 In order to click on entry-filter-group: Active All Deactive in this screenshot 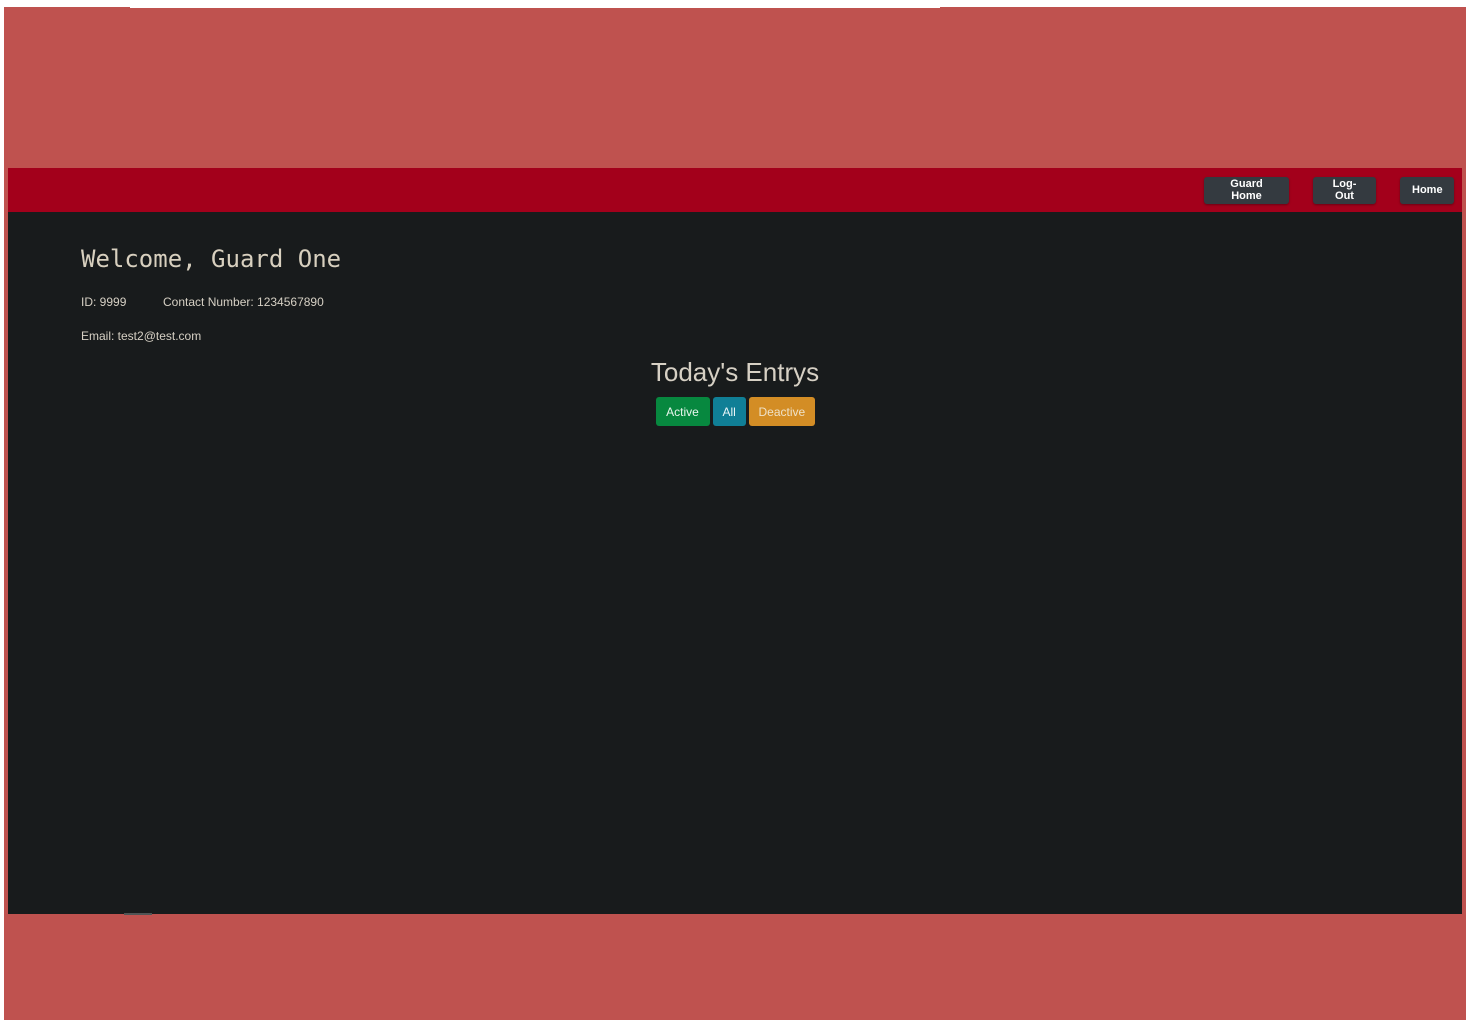, I will do `click(735, 411)`.